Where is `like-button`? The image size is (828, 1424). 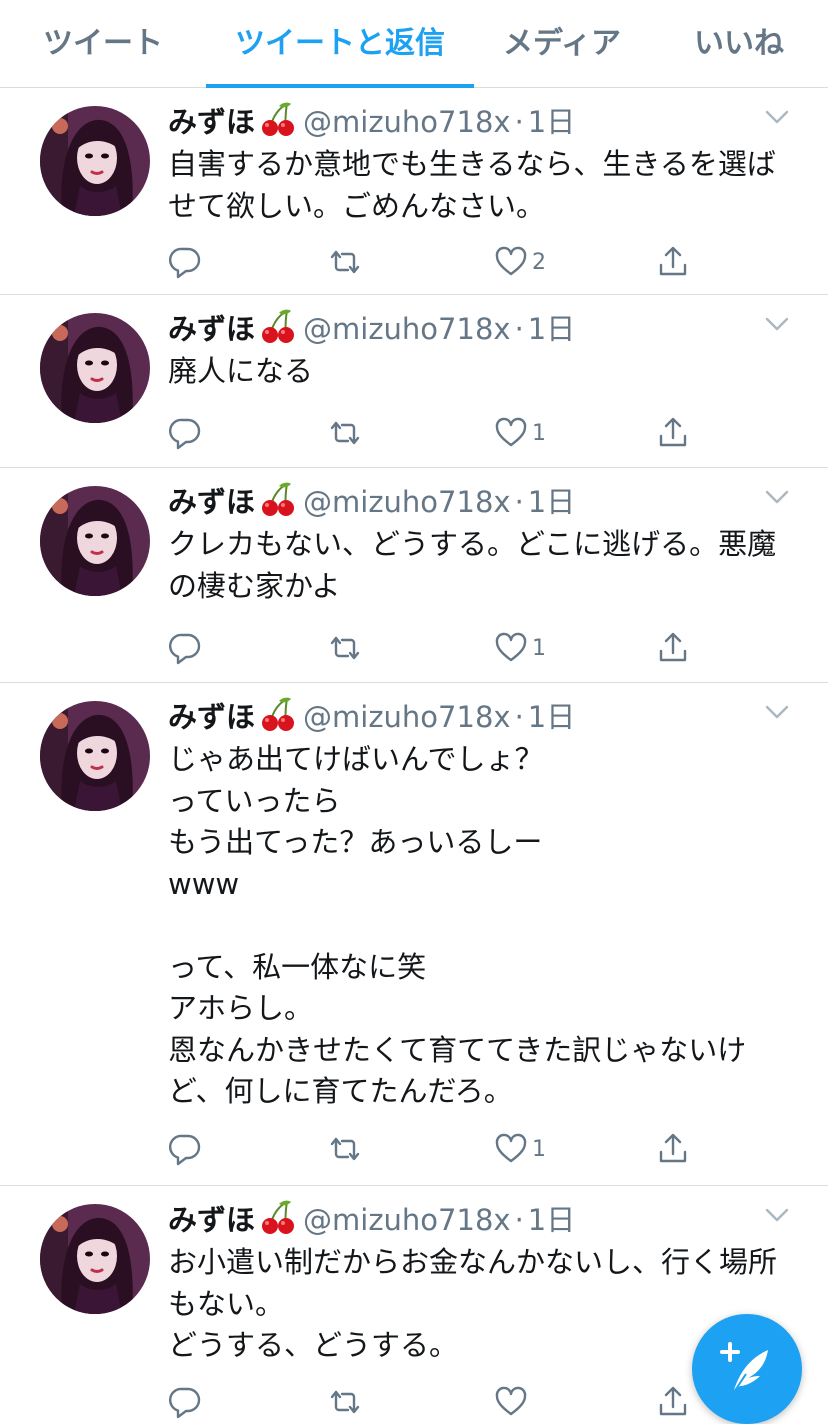
like-button is located at coordinates (513, 1402).